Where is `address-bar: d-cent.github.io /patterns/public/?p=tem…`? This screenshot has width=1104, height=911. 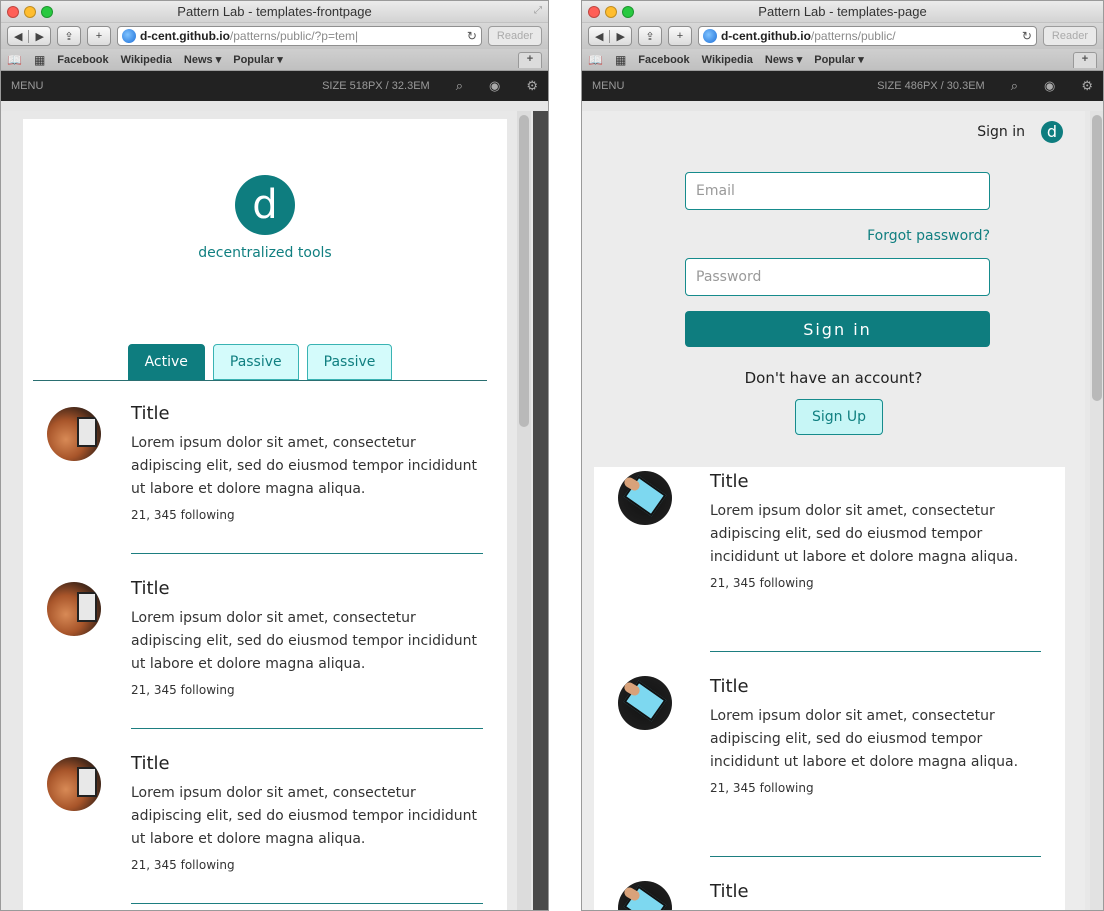
address-bar: d-cent.github.io /patterns/public/?p=tem… is located at coordinates (299, 36).